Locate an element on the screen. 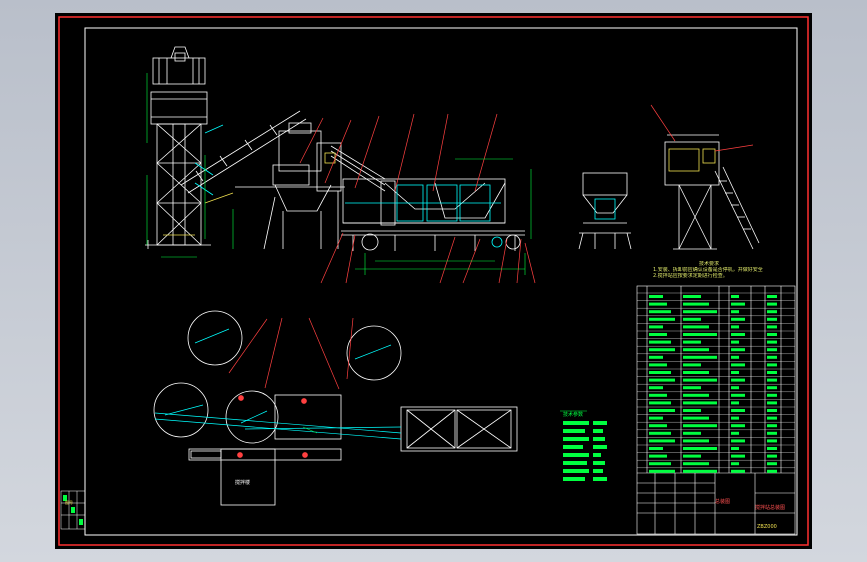  plan-view-dims is located at coordinates (444, 422).